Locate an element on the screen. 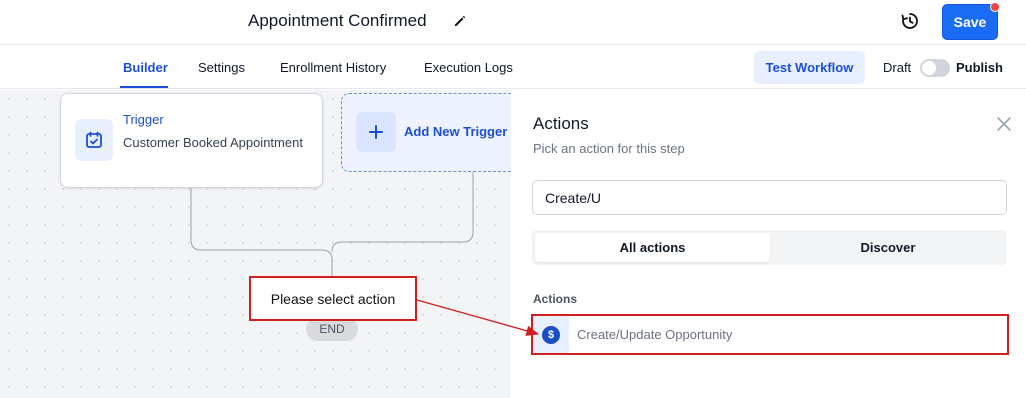 The image size is (1026, 398). app-header: Appointment Confirmed Save is located at coordinates (513, 22).